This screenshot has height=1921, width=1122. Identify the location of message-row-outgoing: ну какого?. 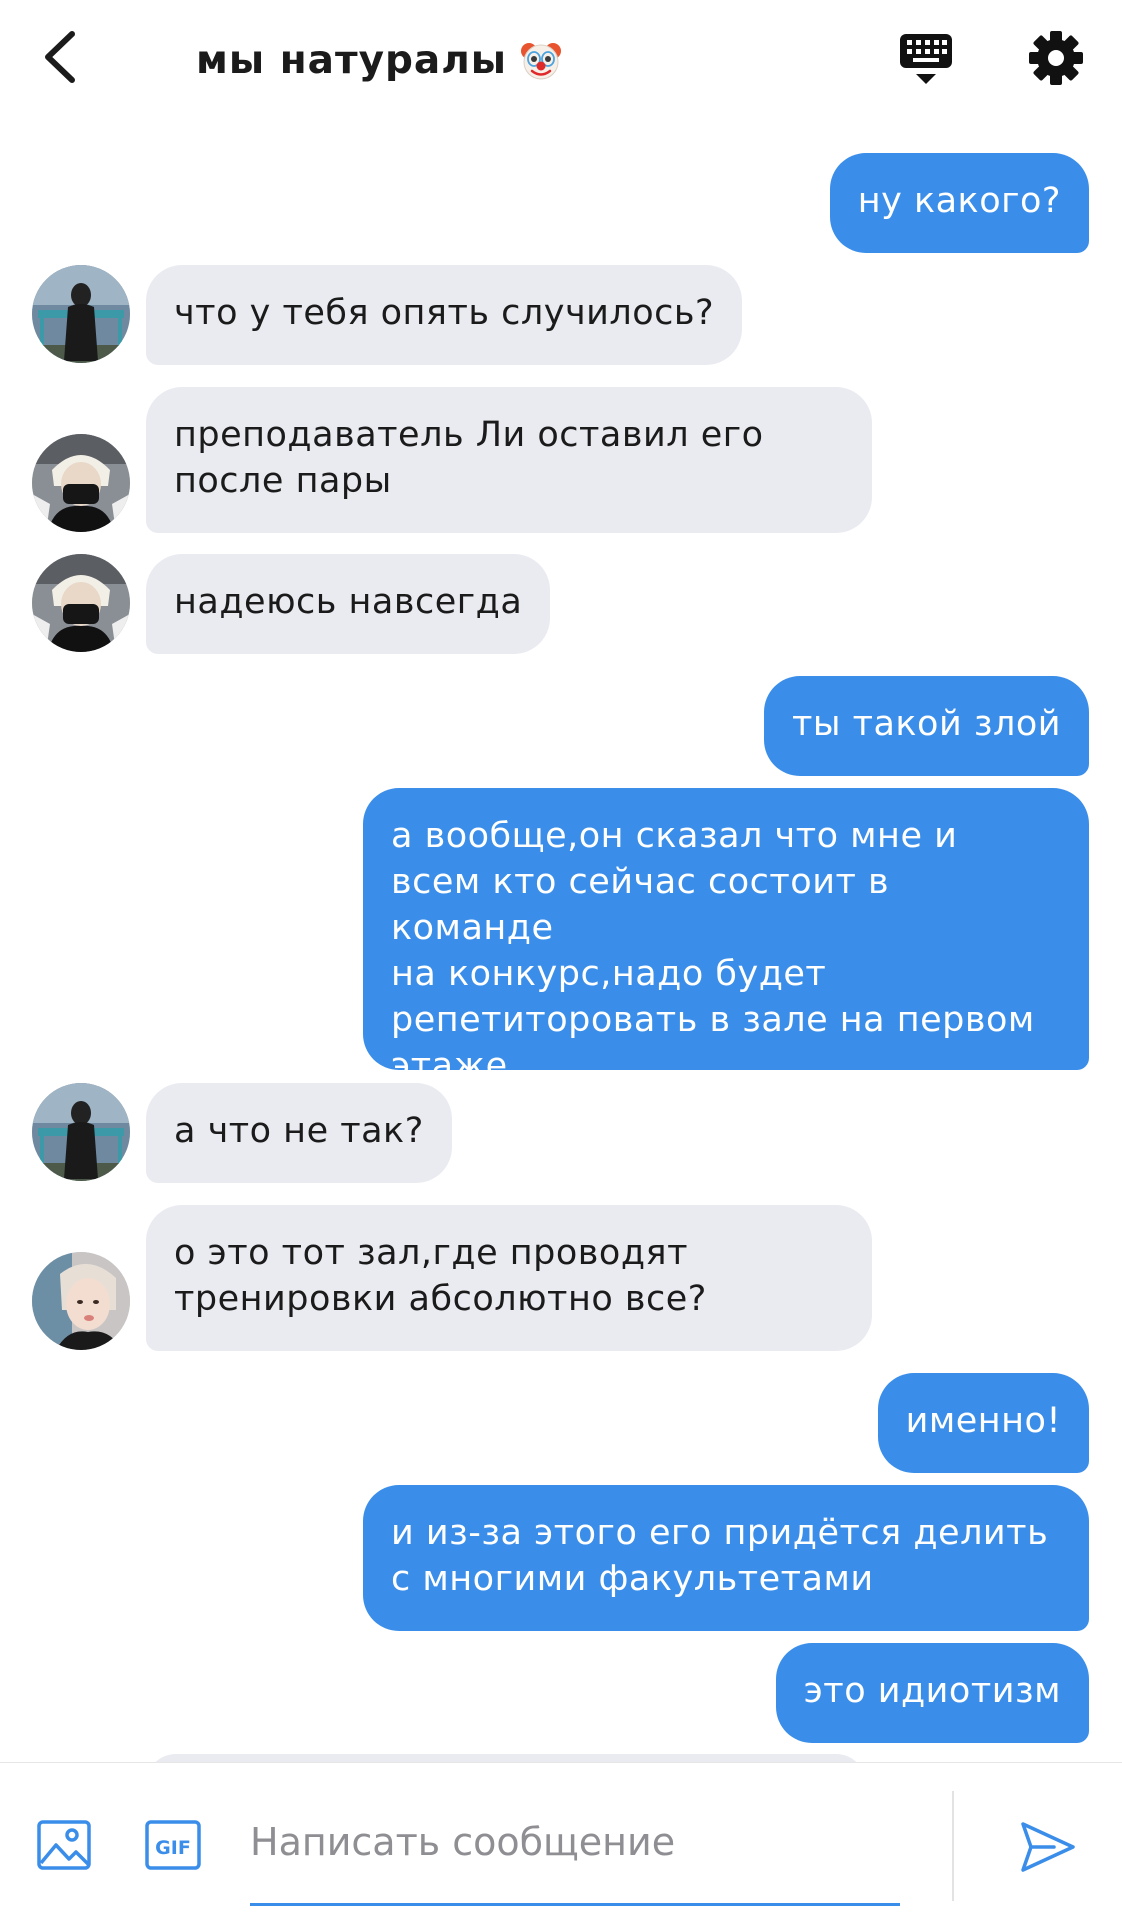
(561, 203).